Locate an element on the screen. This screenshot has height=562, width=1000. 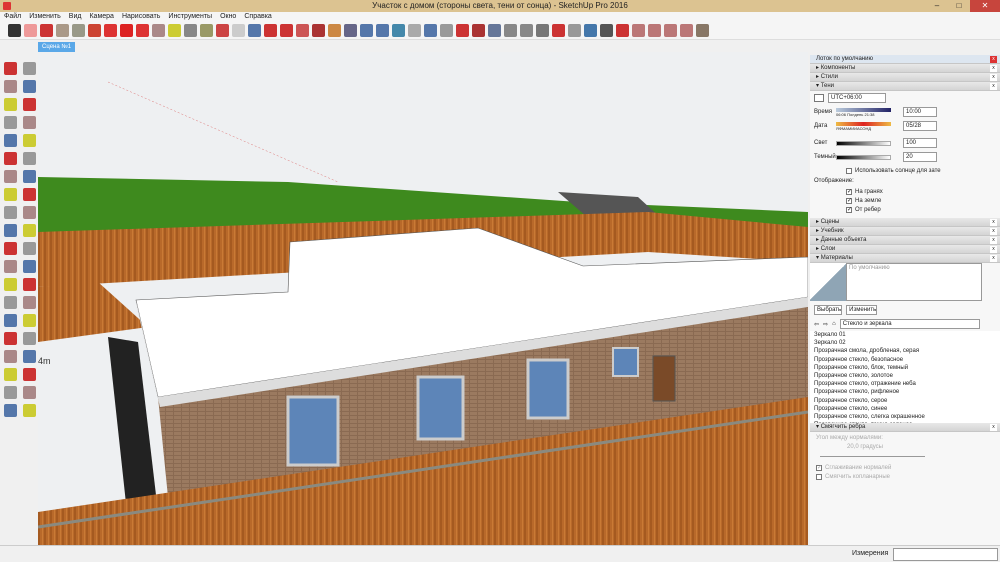
section-header: ▸ Слои x is located at coordinates (905, 249).